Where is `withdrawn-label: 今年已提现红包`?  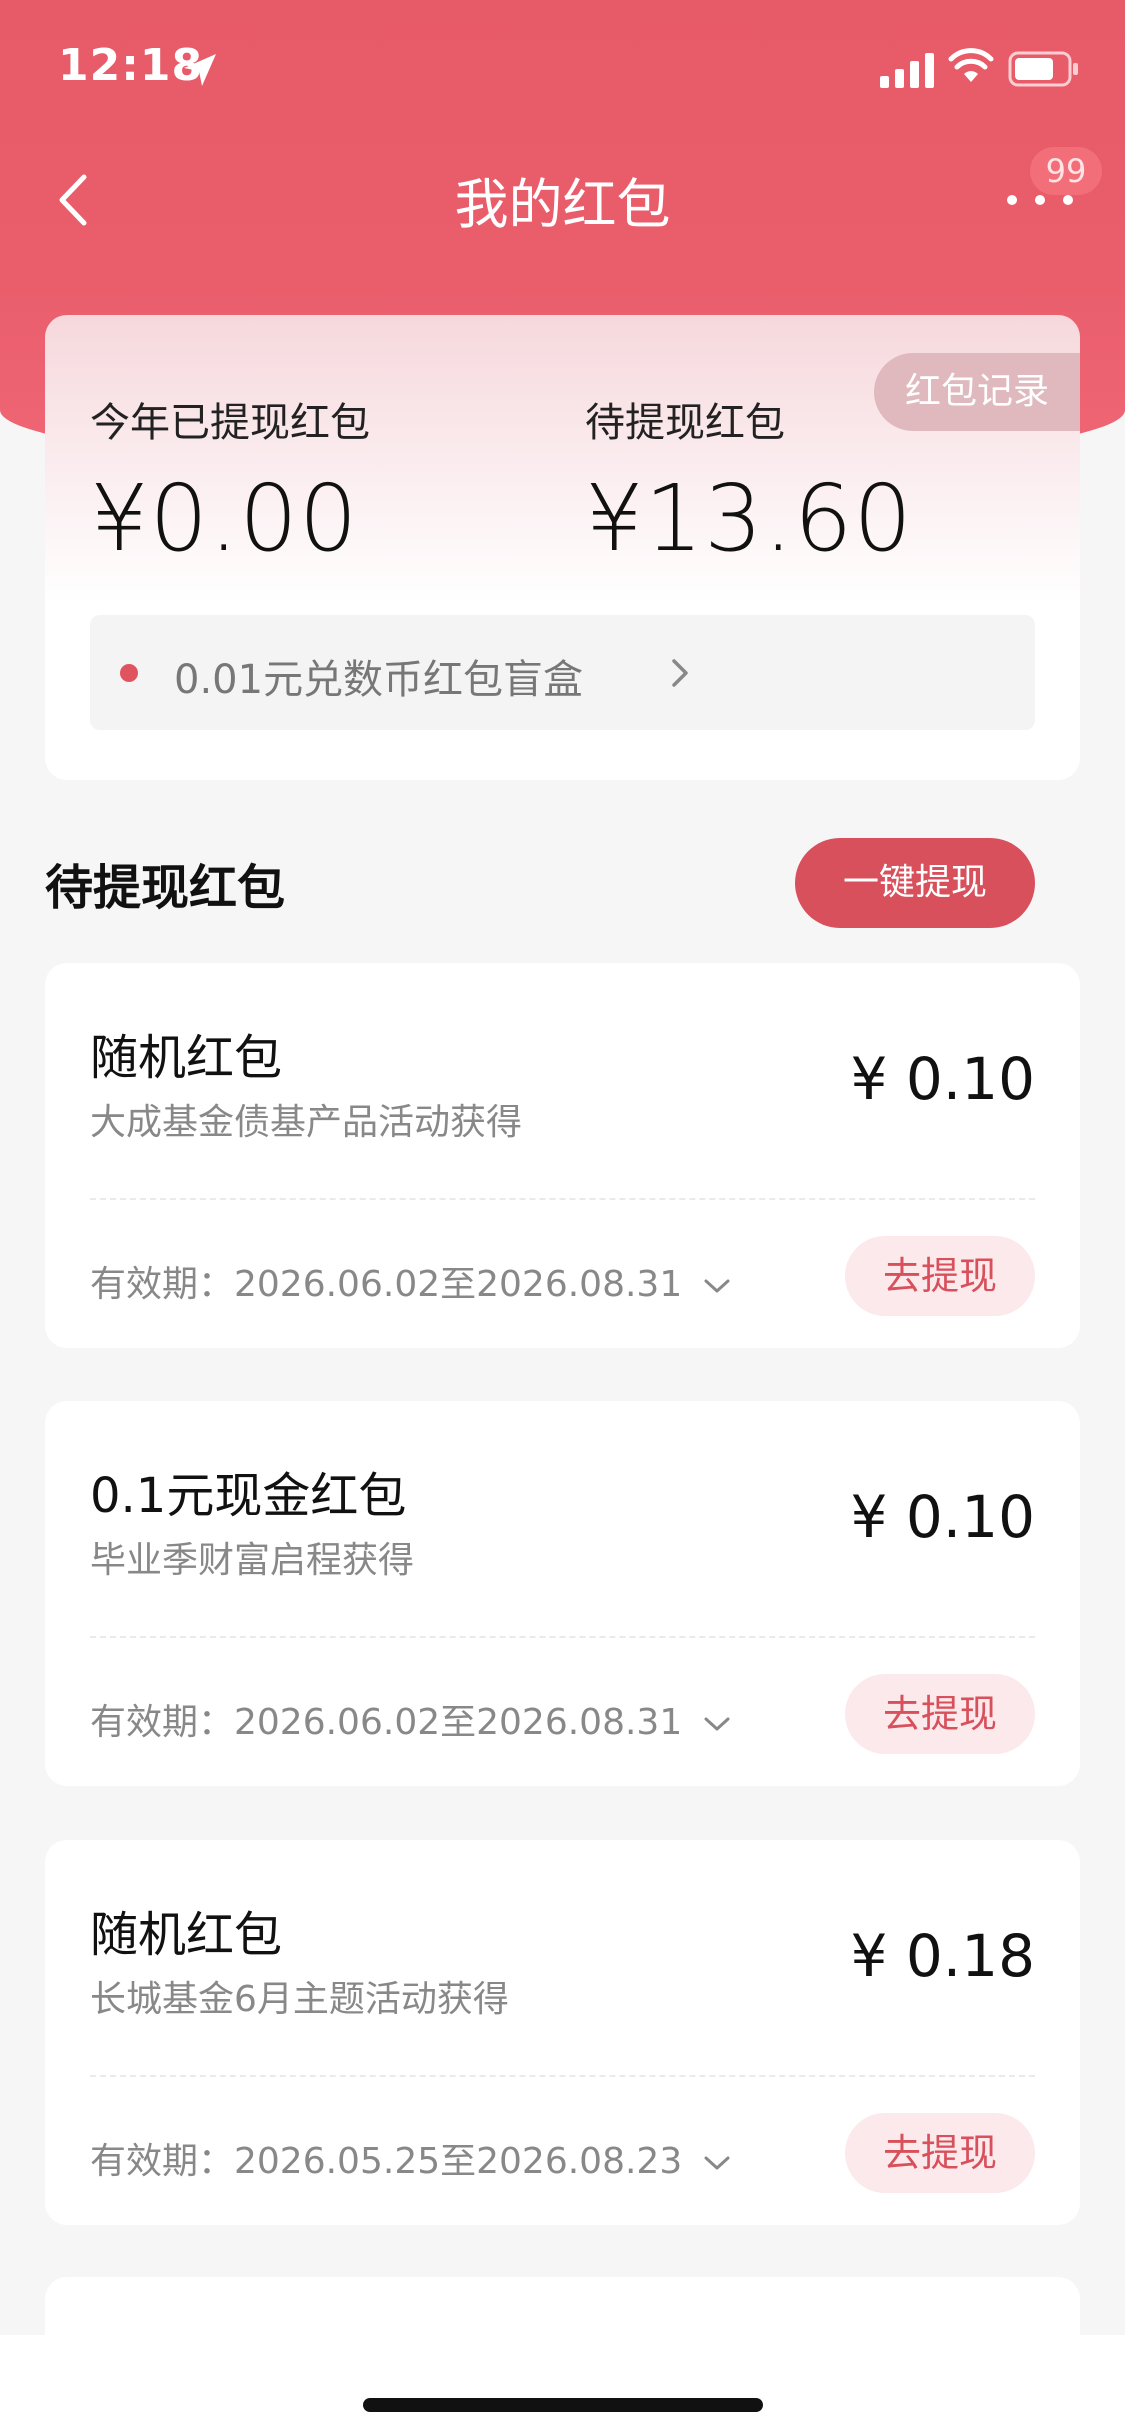 withdrawn-label: 今年已提现红包 is located at coordinates (230, 423).